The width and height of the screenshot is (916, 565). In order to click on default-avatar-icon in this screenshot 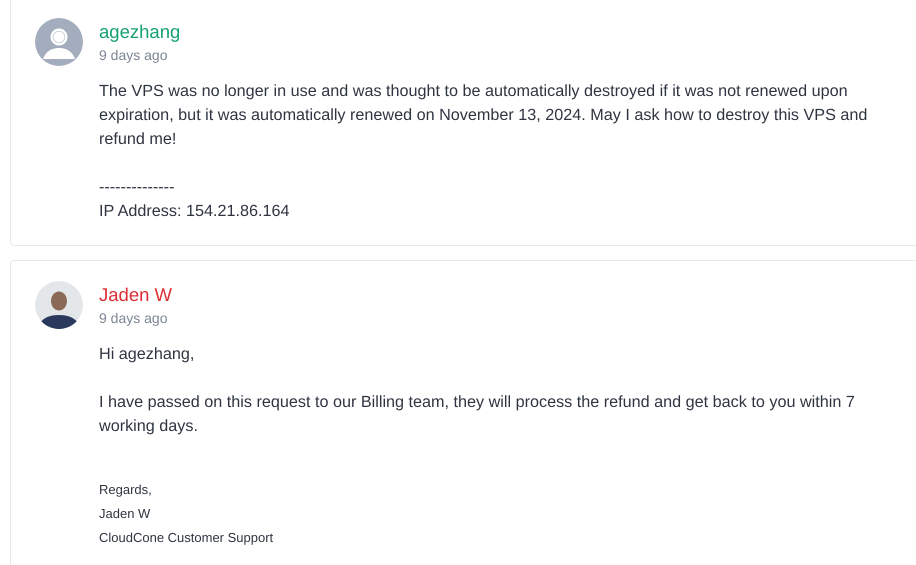, I will do `click(59, 42)`.